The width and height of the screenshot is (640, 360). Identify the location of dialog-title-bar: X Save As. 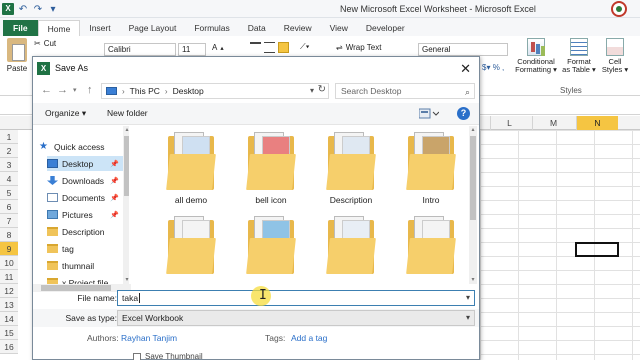
(256, 68).